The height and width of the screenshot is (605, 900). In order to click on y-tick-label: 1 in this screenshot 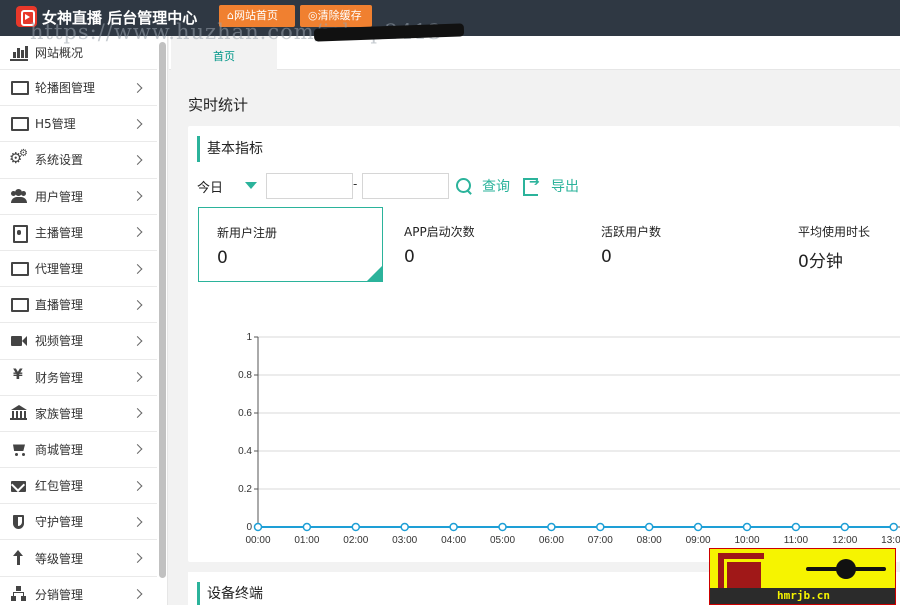, I will do `click(249, 337)`.